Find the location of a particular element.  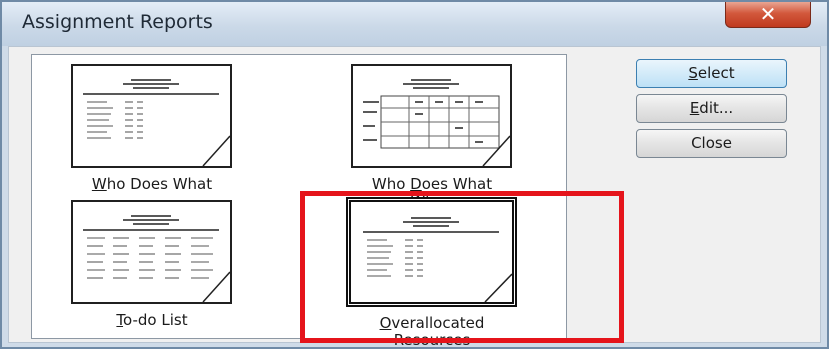

report-who-does-what-when: Who Does WhatWhen is located at coordinates (452, 137).